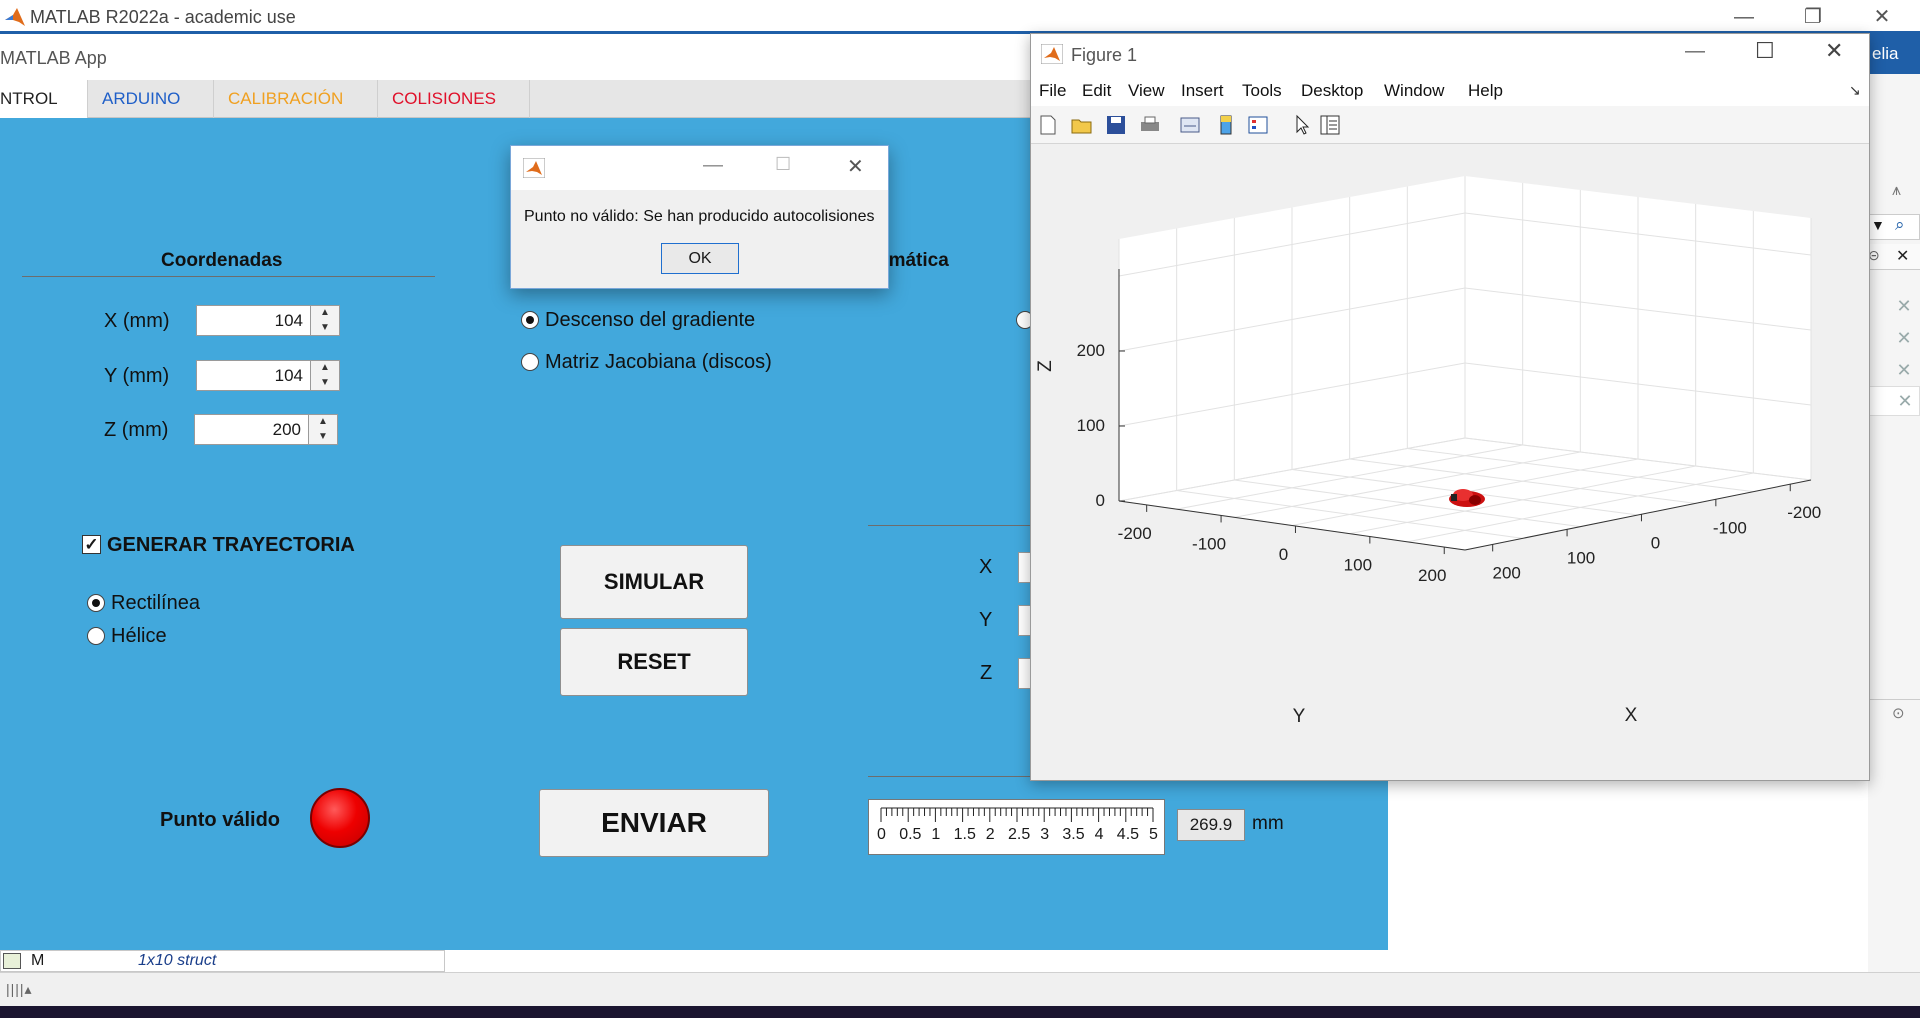 The height and width of the screenshot is (1018, 1920). What do you see at coordinates (151, 99) in the screenshot?
I see `tab-arduino: ARDUINO` at bounding box center [151, 99].